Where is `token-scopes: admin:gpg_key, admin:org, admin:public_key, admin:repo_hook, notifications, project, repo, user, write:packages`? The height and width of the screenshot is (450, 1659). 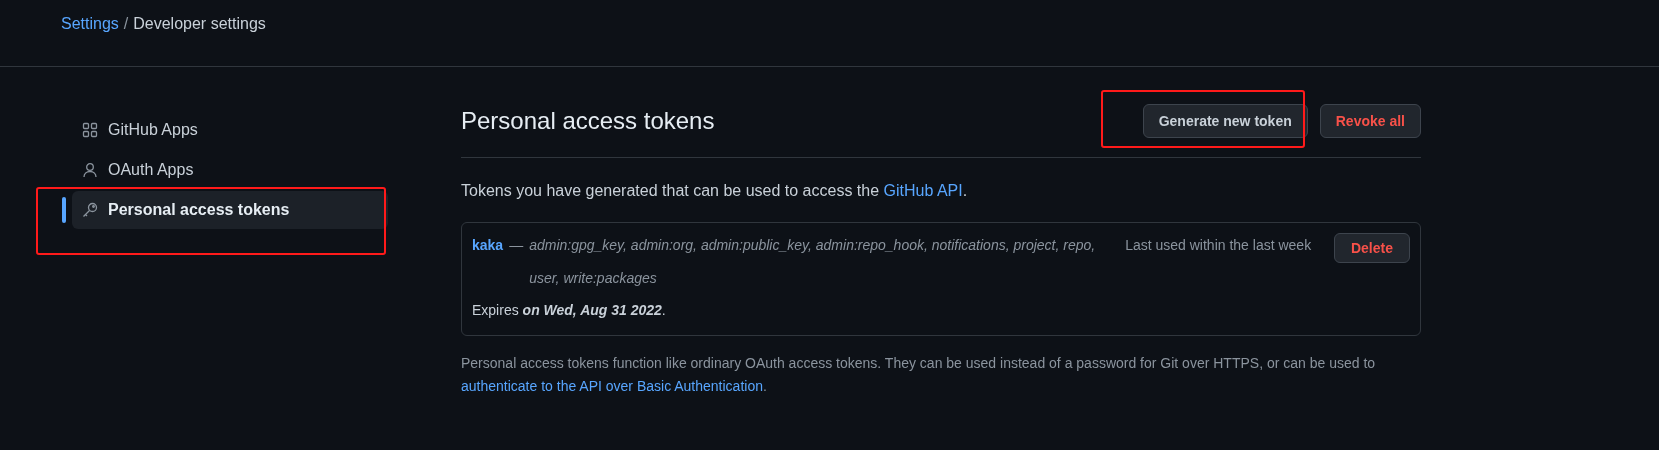
token-scopes: admin:gpg_key, admin:org, admin:public_key, admin:repo_hook, notifications, project, repo, user, write:packages is located at coordinates (813, 262).